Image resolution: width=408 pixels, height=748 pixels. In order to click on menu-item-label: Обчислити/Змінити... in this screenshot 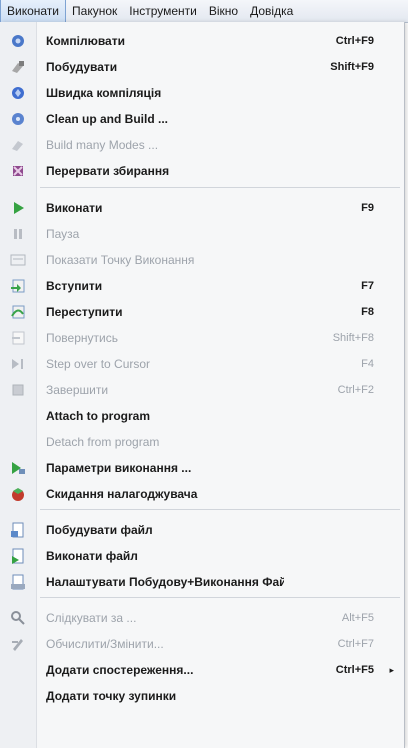, I will do `click(105, 644)`.